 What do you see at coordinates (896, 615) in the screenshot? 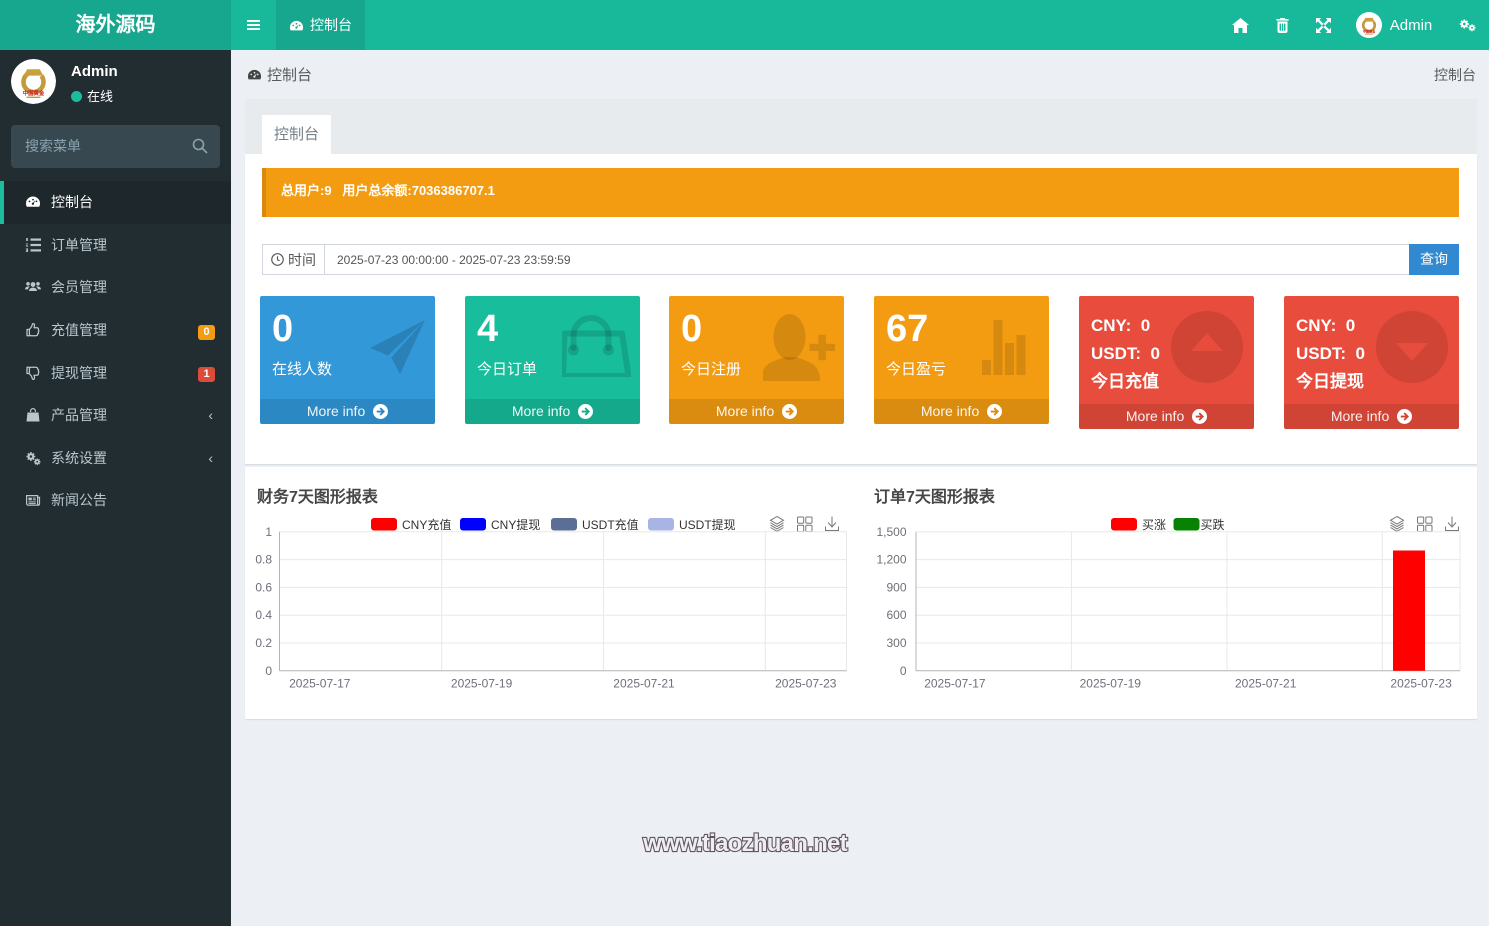
I see `svg-text: 600` at bounding box center [896, 615].